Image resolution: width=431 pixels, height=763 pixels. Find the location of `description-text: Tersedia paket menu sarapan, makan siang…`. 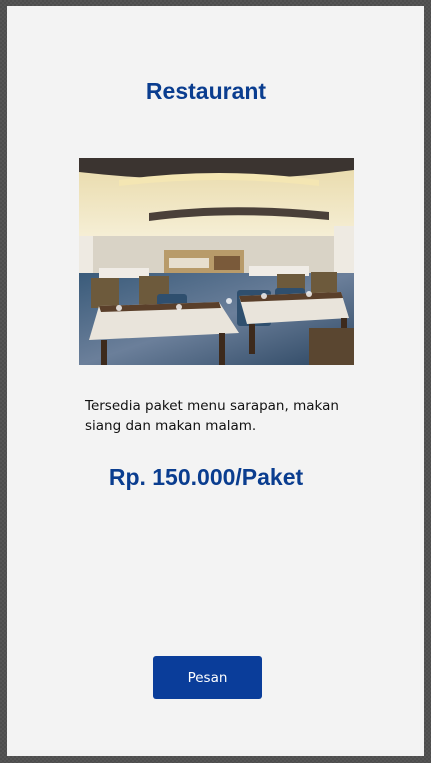

description-text: Tersedia paket menu sarapan, makan siang… is located at coordinates (212, 416).